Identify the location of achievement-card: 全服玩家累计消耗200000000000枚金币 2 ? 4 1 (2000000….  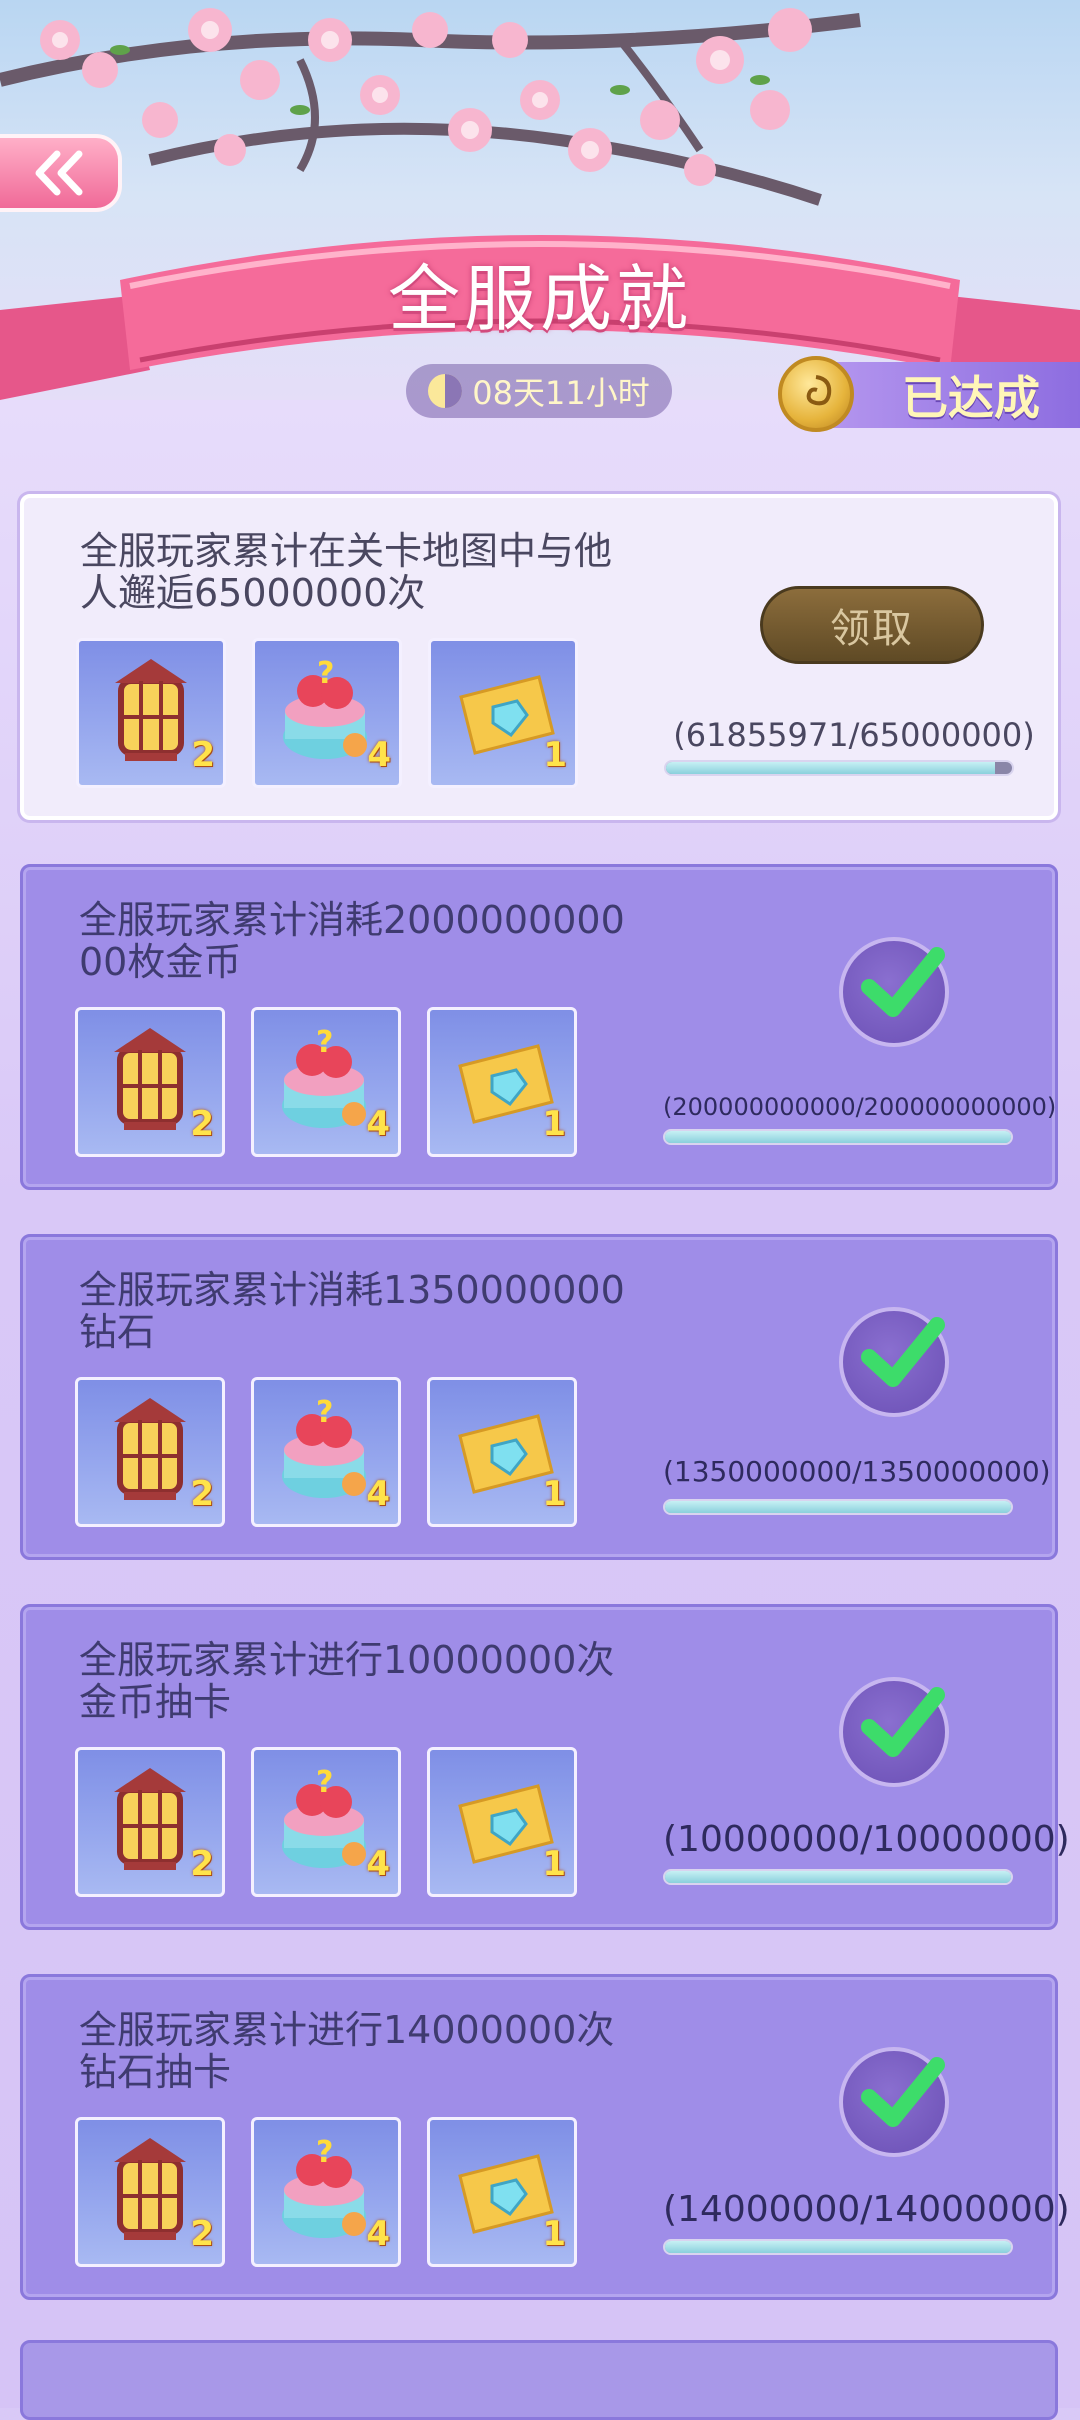
(539, 1027).